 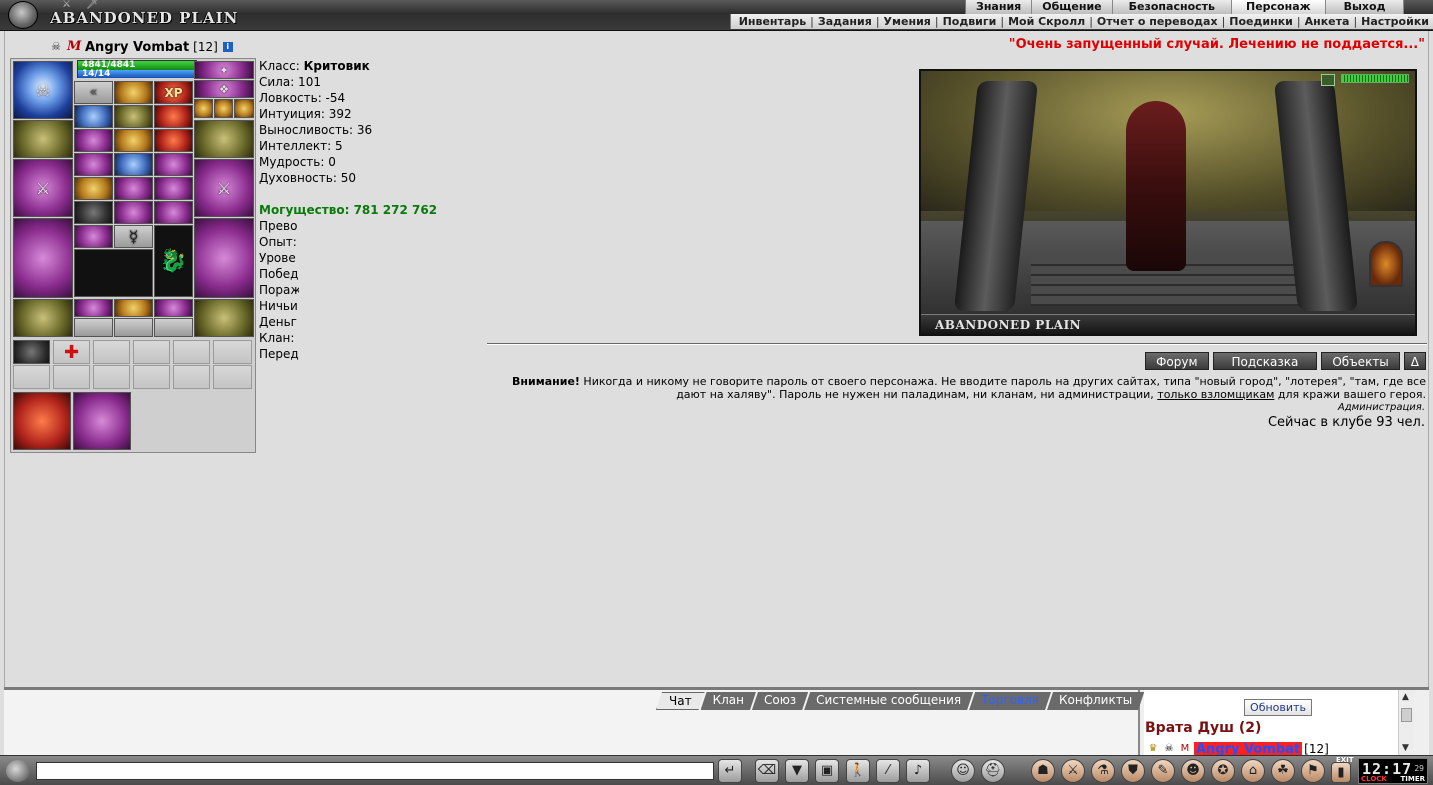 I want to click on mask-icon: ☻, so click(x=1193, y=771).